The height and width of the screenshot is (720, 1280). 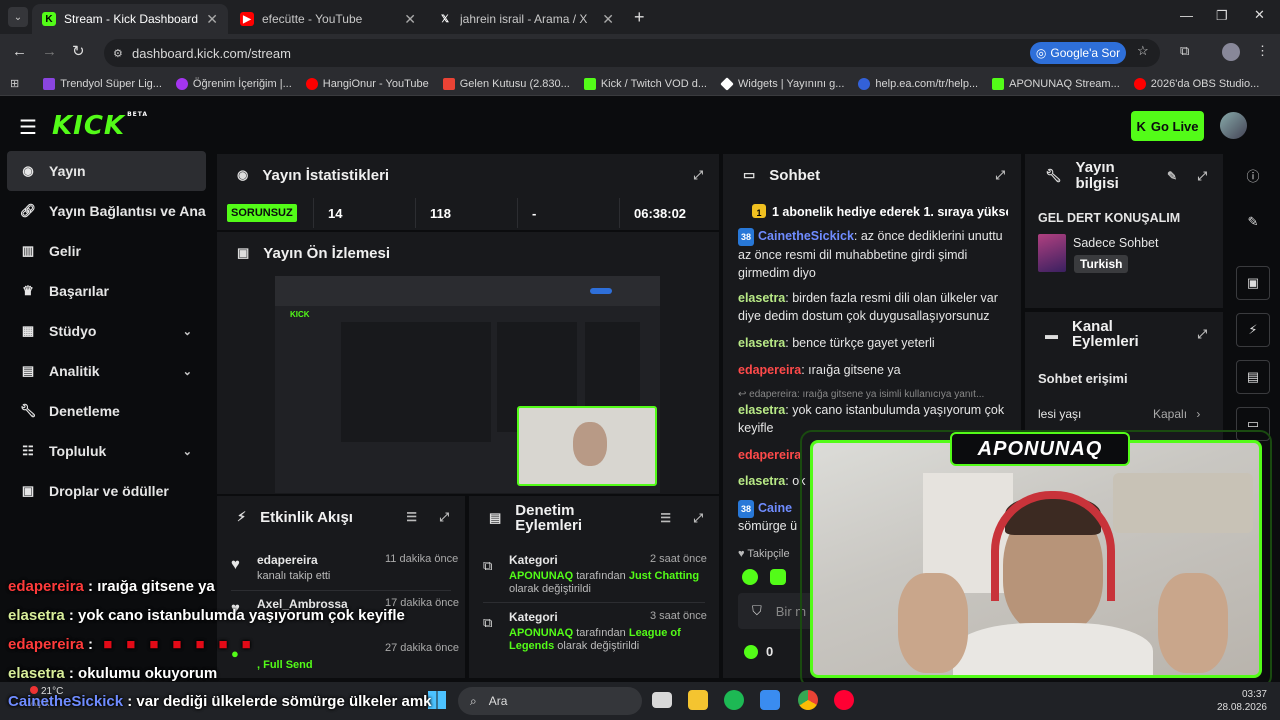 I want to click on sidebar-item-basarilar: ♛ Başarılar, so click(x=106, y=291).